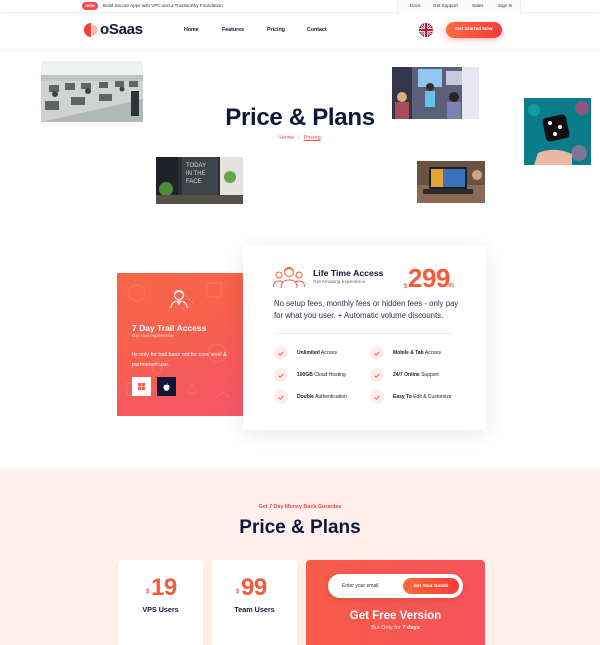 This screenshot has width=600, height=645. I want to click on feature-bold: Unlimited, so click(308, 353).